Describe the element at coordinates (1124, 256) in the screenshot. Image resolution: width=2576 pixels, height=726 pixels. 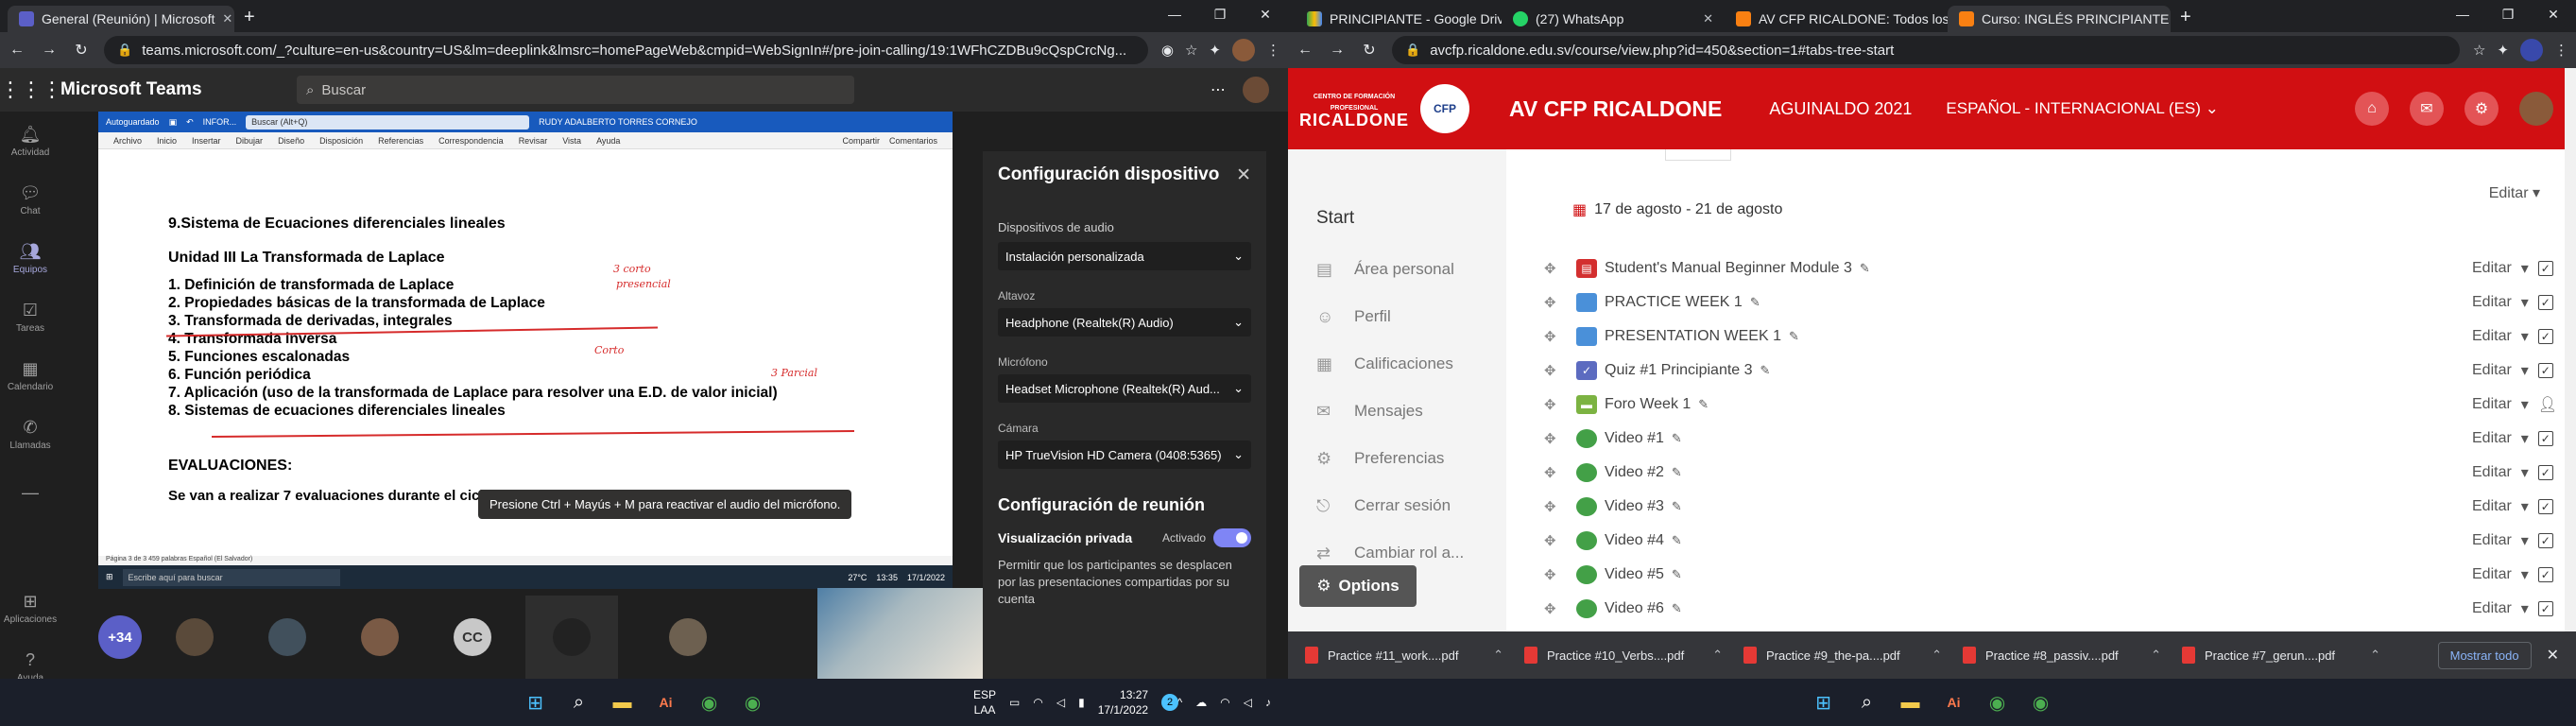
I see `audio-device-select: Instalación personalizada ⌄` at that location.